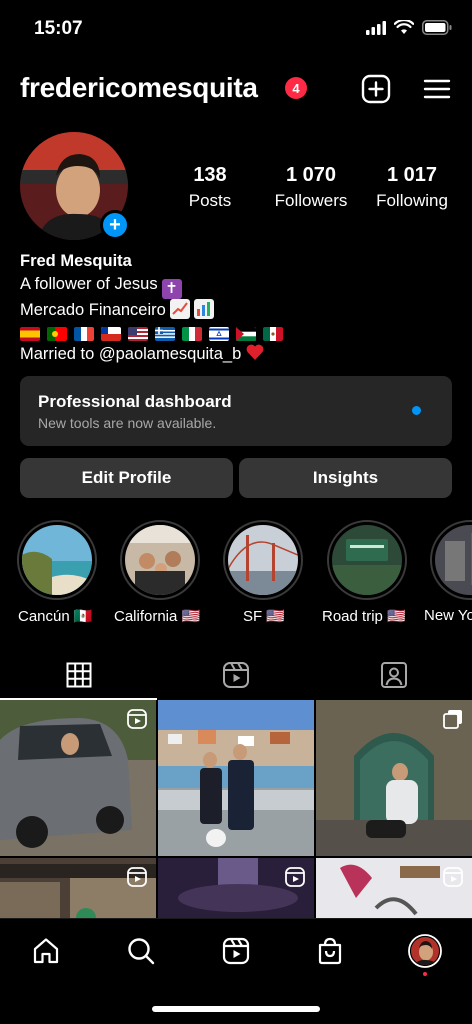 The image size is (472, 1024). I want to click on nav-reels, so click(236, 951).